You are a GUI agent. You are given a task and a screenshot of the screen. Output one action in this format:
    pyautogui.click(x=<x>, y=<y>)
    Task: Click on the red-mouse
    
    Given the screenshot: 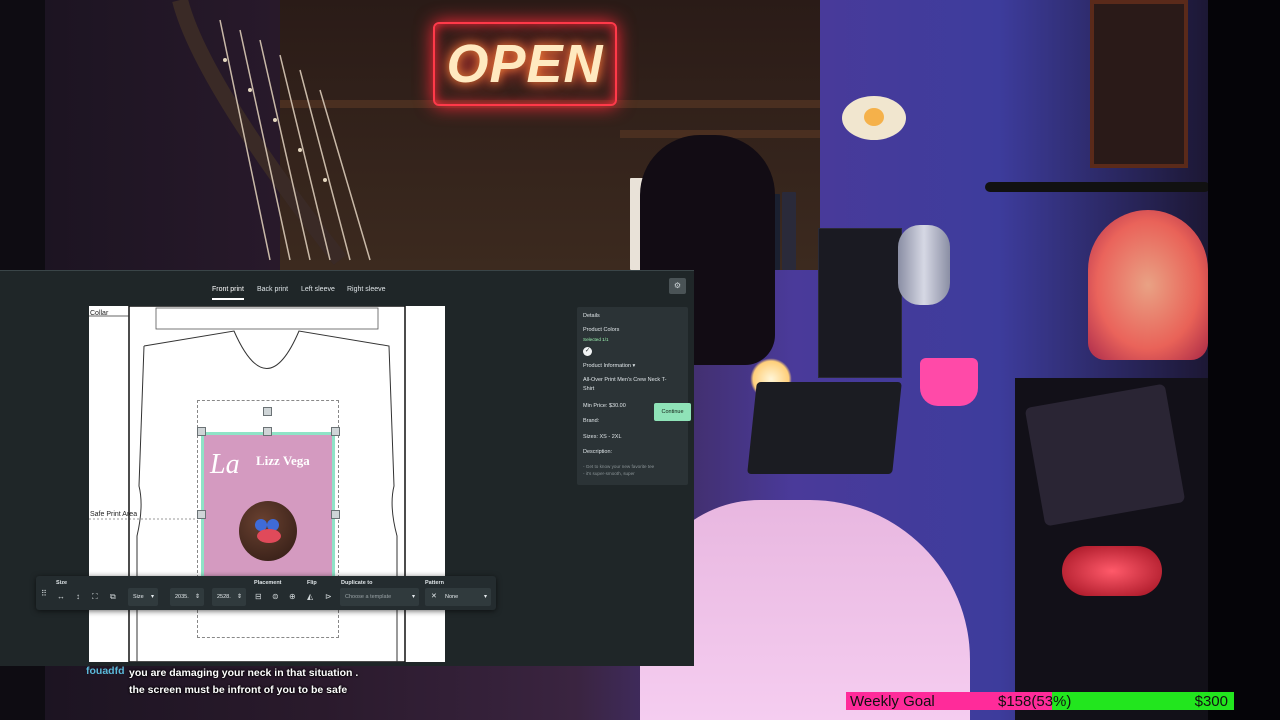 What is the action you would take?
    pyautogui.click(x=1112, y=571)
    